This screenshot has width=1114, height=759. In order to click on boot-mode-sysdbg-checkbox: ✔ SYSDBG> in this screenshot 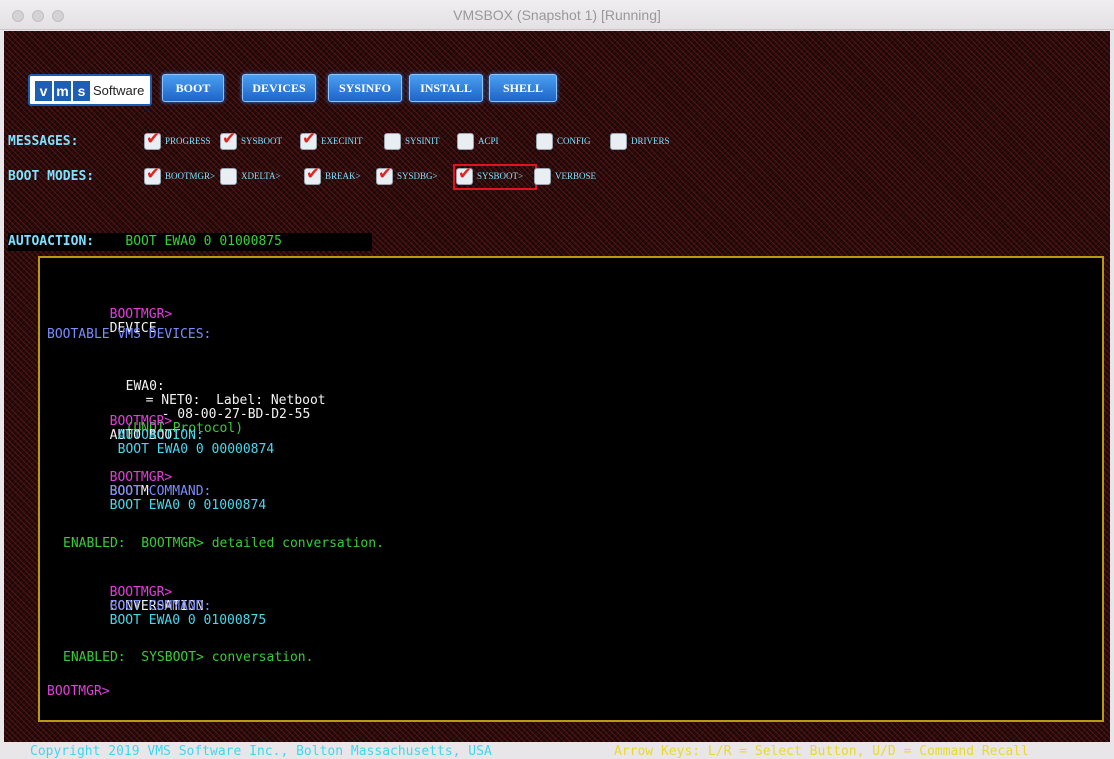, I will do `click(421, 175)`.